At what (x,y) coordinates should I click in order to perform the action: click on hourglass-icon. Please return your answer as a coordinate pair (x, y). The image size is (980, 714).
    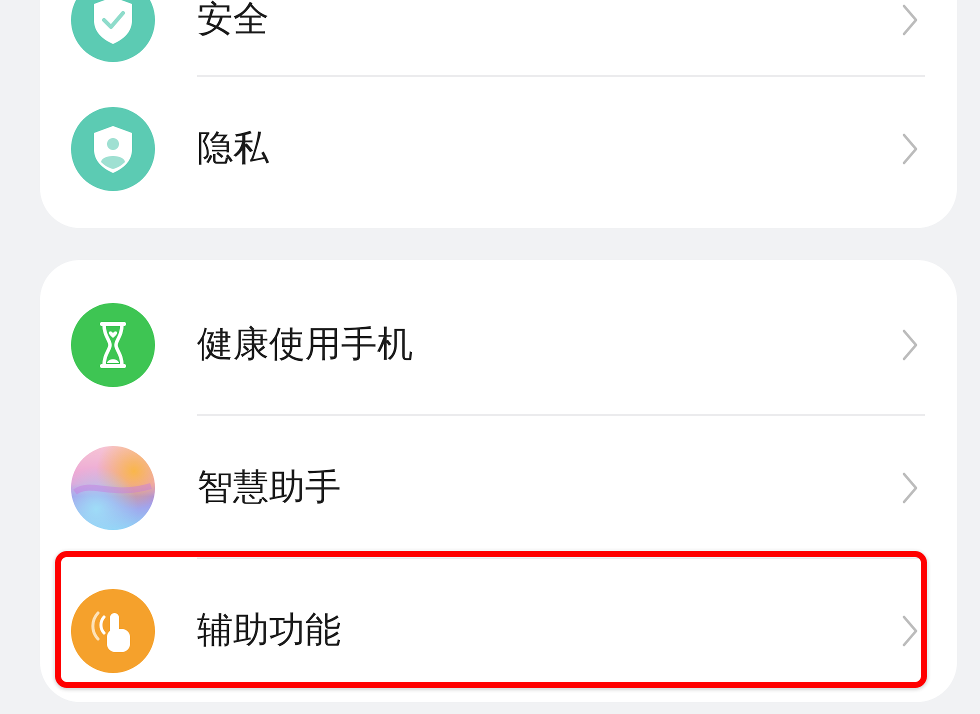
    Looking at the image, I should click on (113, 344).